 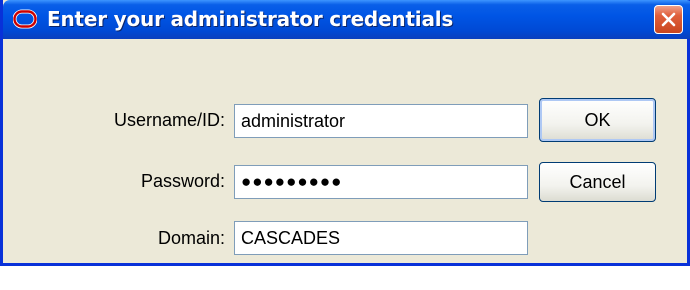 I want to click on cancel-button: Cancel, so click(x=597, y=182).